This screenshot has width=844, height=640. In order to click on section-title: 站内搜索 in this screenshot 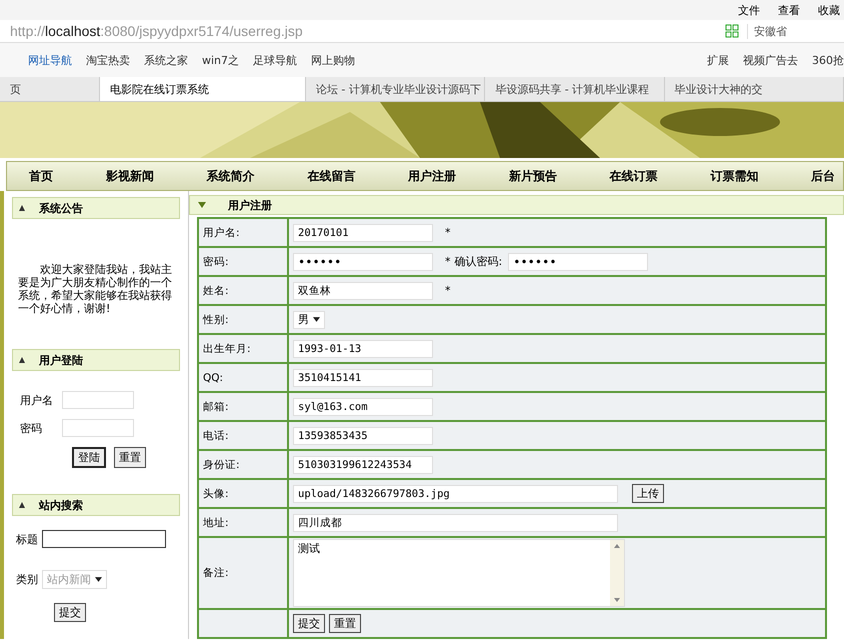, I will do `click(61, 505)`.